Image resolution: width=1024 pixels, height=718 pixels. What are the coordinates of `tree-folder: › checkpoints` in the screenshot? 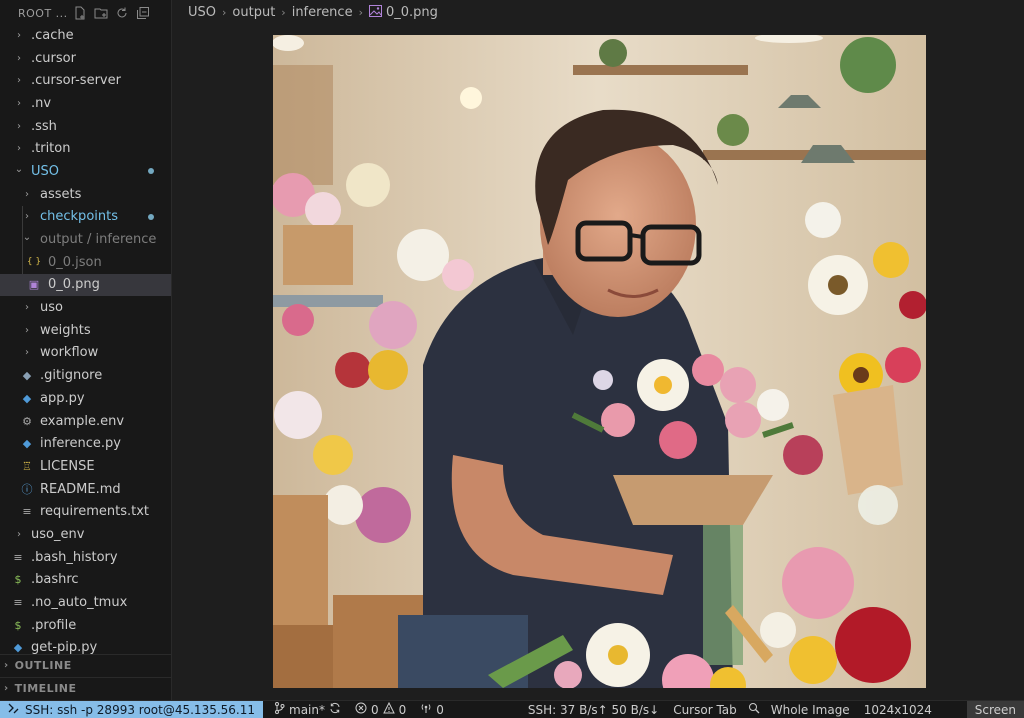 It's located at (85, 217).